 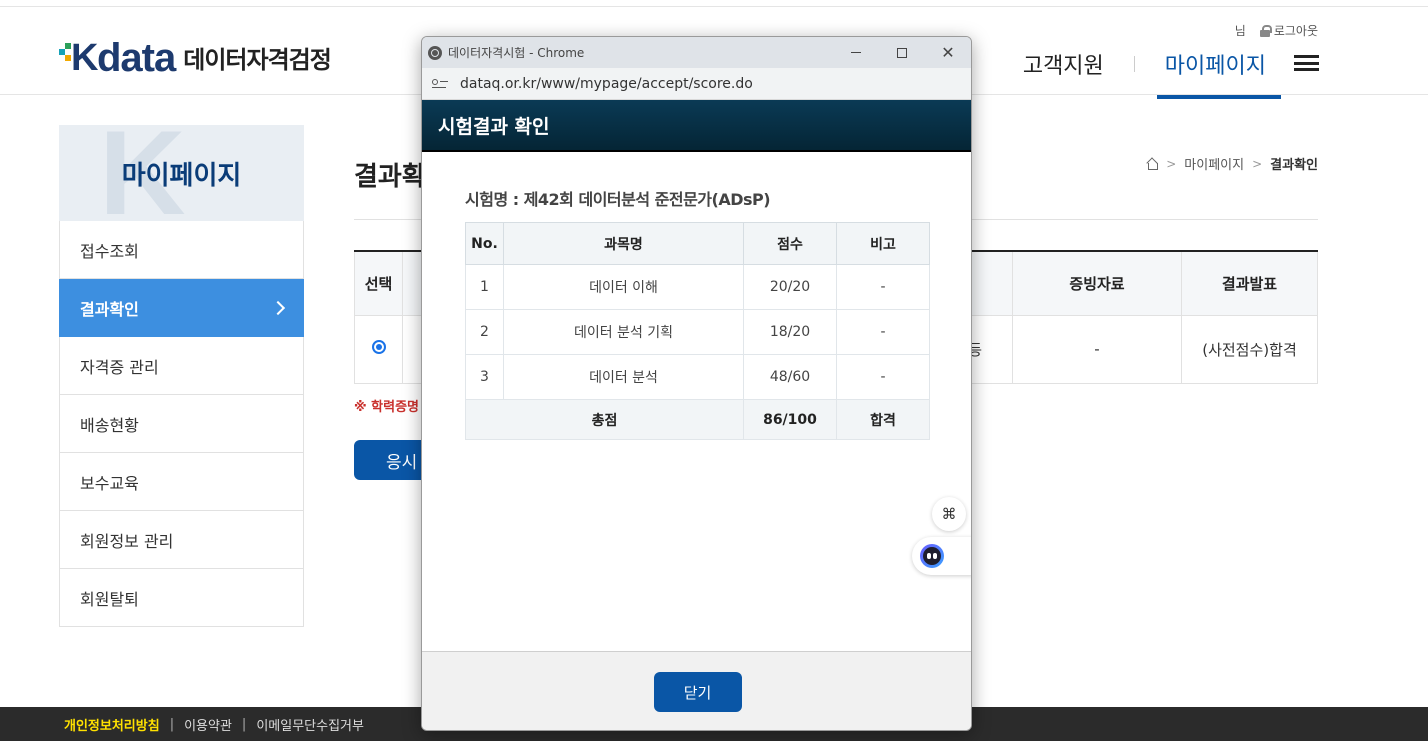 What do you see at coordinates (78, 58) in the screenshot?
I see `logo-mark: K` at bounding box center [78, 58].